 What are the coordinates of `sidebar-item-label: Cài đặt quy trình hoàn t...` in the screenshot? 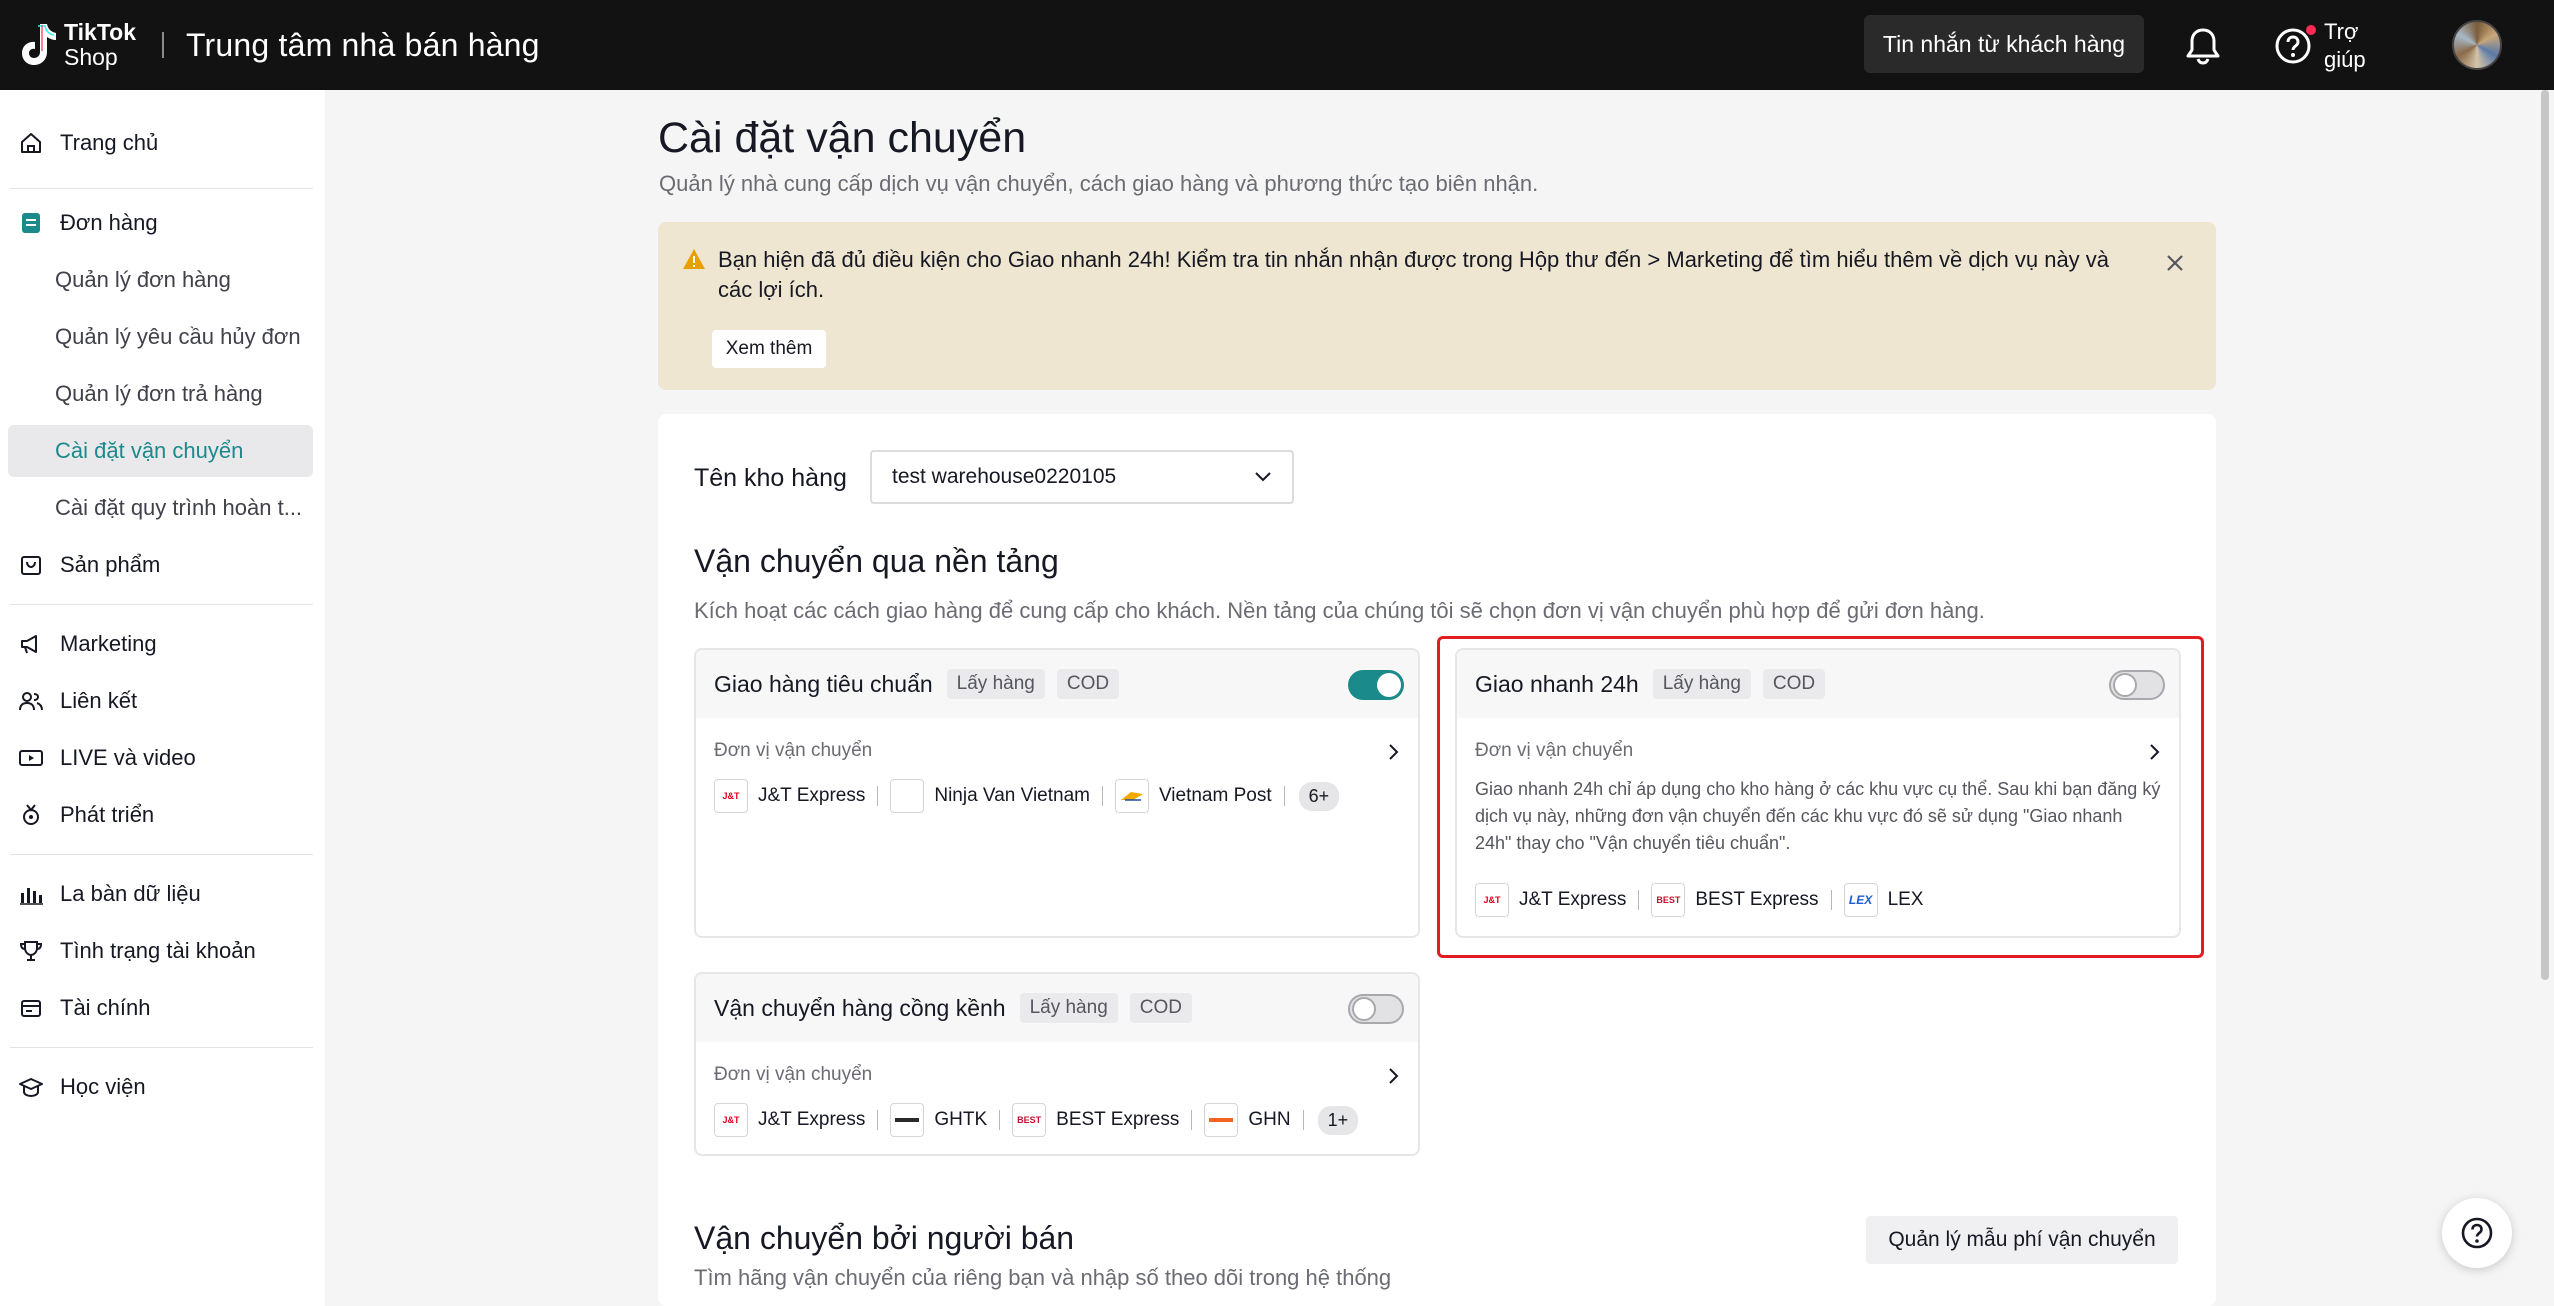 It's located at (179, 507).